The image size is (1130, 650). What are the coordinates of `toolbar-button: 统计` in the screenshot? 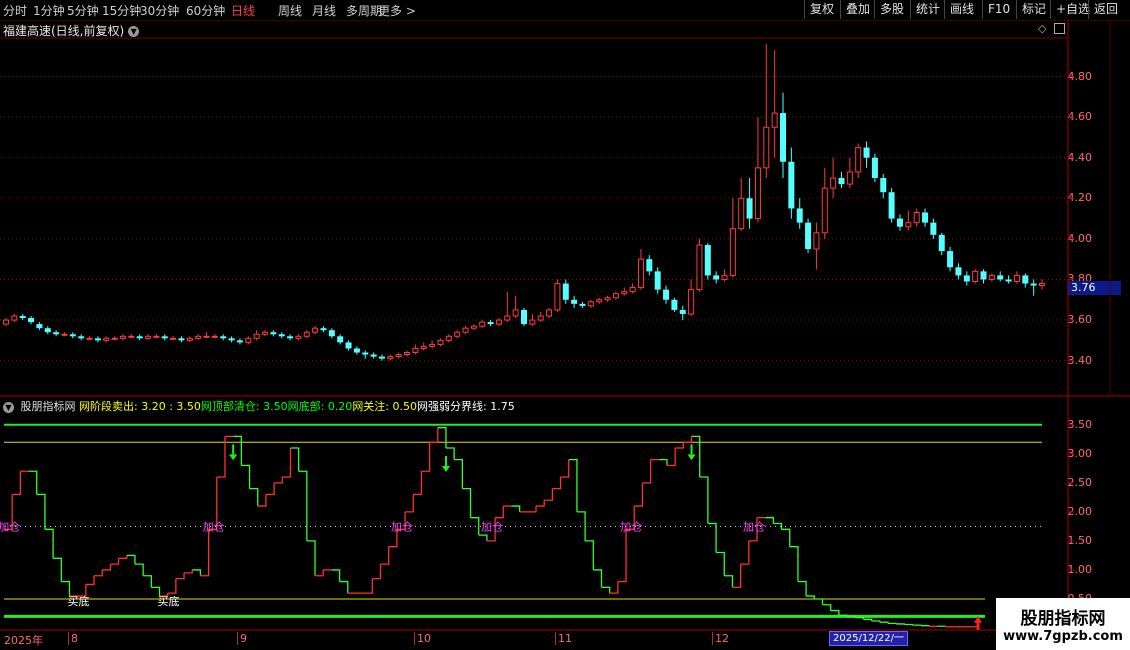 It's located at (927, 9).